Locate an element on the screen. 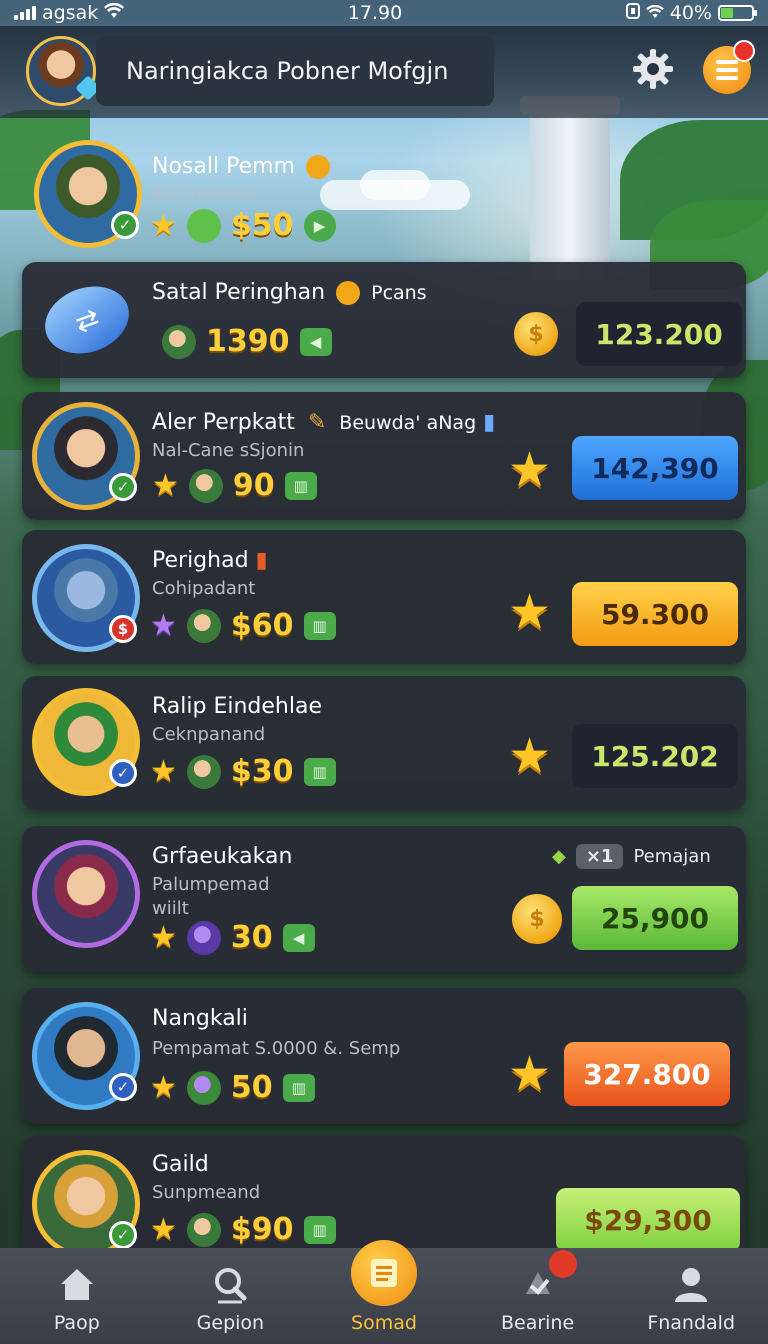 The image size is (768, 1344). crystal-icon: ◆ is located at coordinates (559, 856).